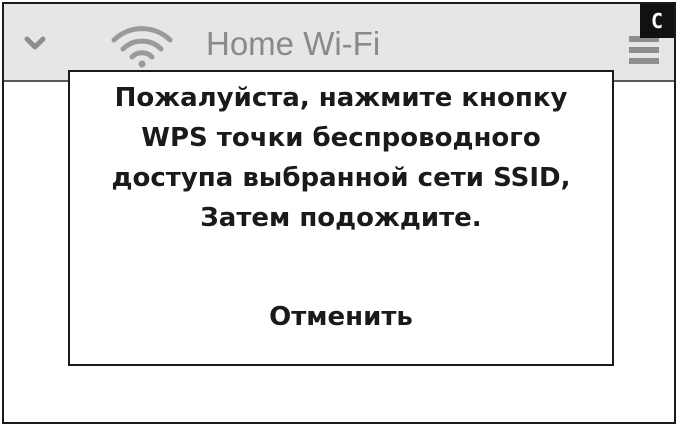 This screenshot has width=680, height=424. What do you see at coordinates (657, 21) in the screenshot?
I see `corner-badge: C` at bounding box center [657, 21].